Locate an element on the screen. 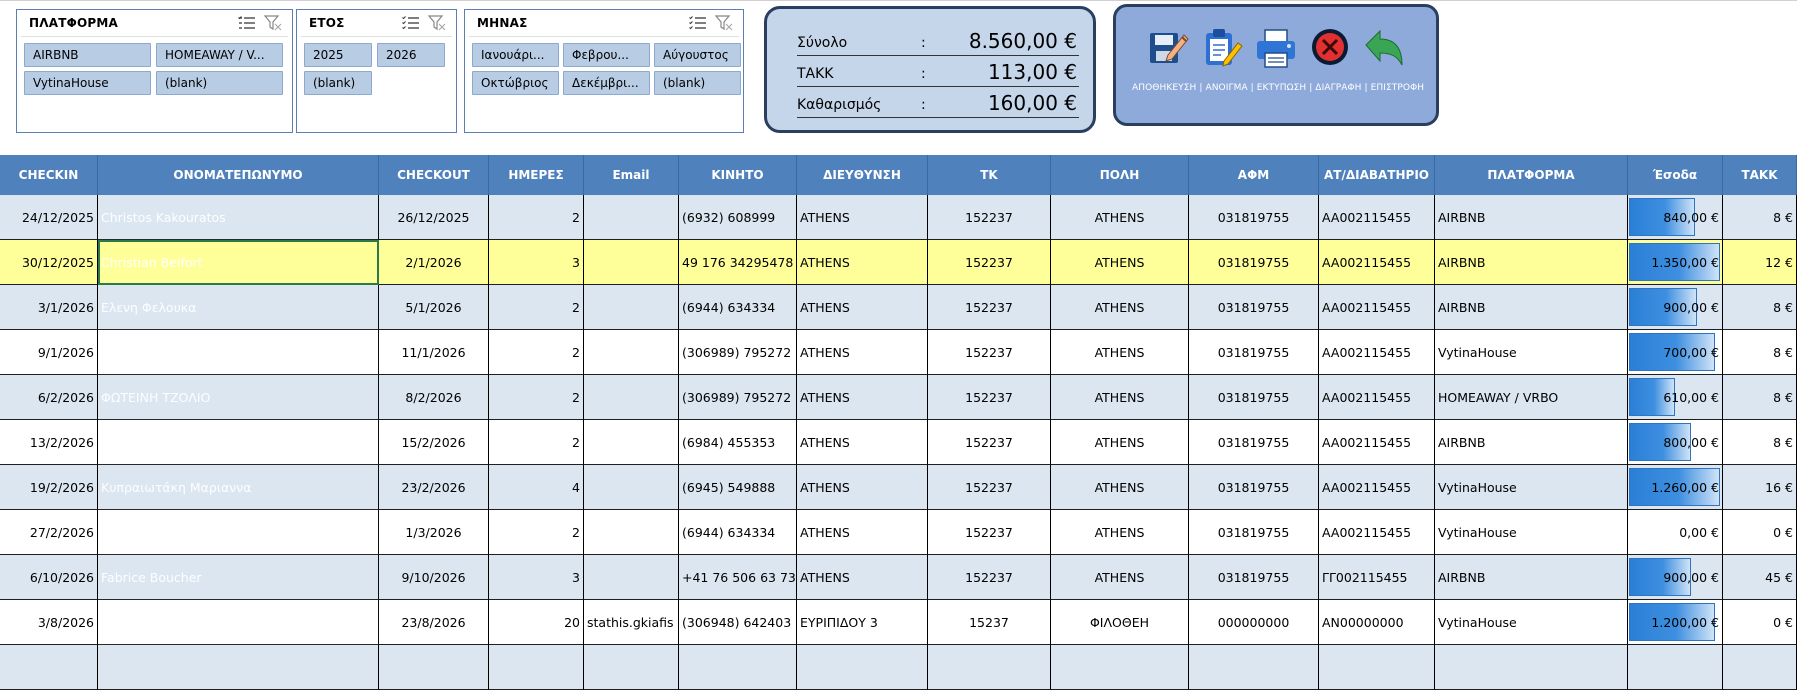 The width and height of the screenshot is (1797, 690). cell-checkin: 30/12/2025 is located at coordinates (49, 262).